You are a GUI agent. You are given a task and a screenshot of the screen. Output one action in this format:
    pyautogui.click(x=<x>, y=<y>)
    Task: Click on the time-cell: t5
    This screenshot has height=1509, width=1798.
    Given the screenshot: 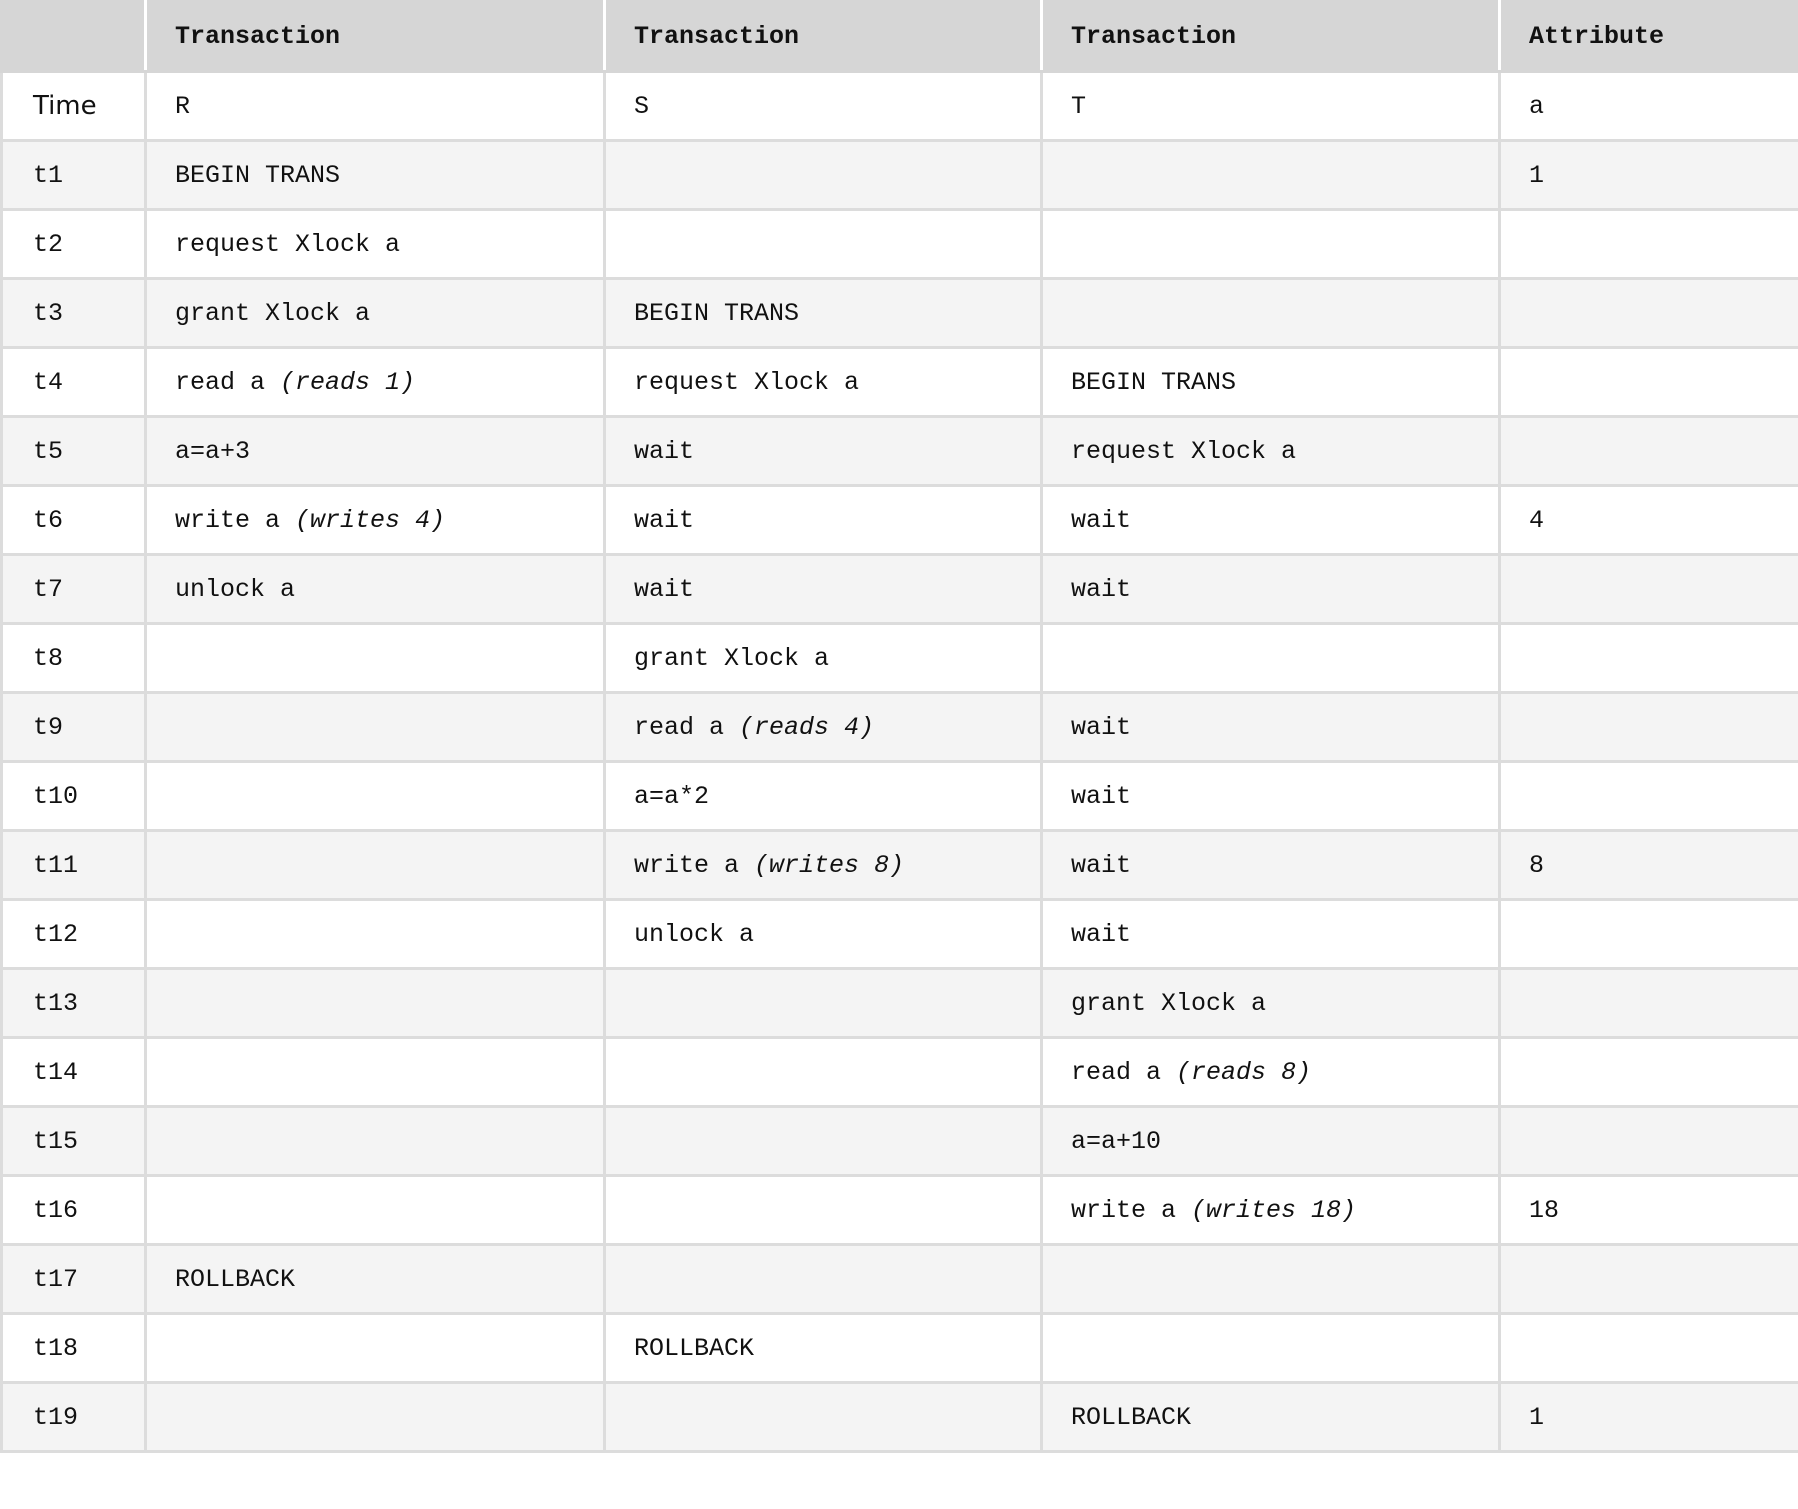 What is the action you would take?
    pyautogui.click(x=73, y=451)
    